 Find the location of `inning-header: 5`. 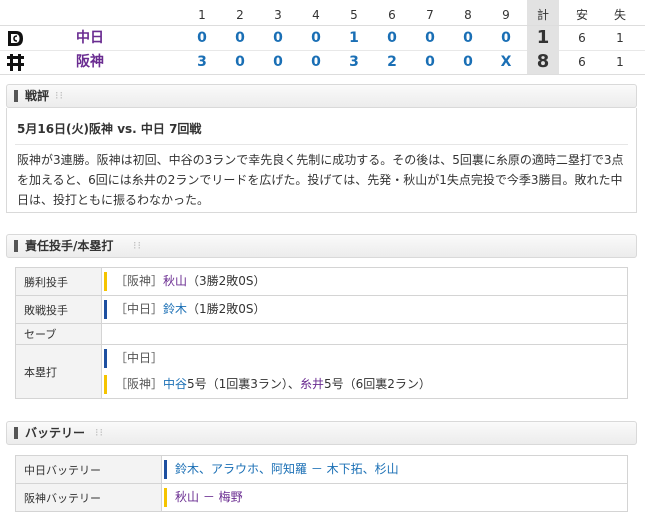

inning-header: 5 is located at coordinates (354, 15).